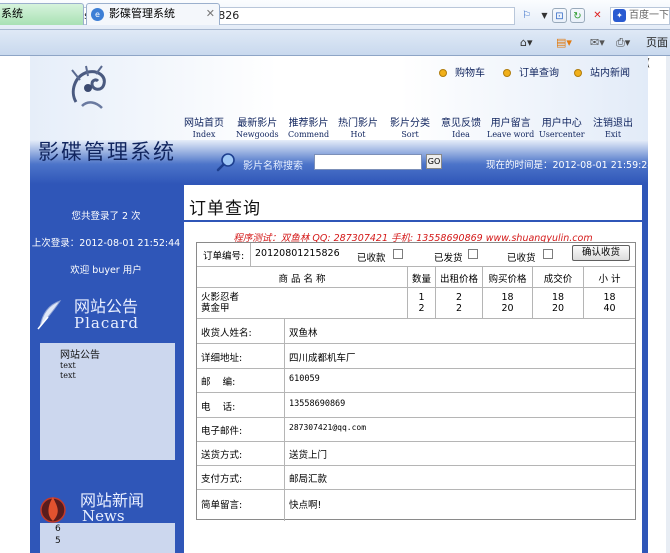 The height and width of the screenshot is (553, 670). What do you see at coordinates (215, 308) in the screenshot?
I see `item-name: 黄金甲` at bounding box center [215, 308].